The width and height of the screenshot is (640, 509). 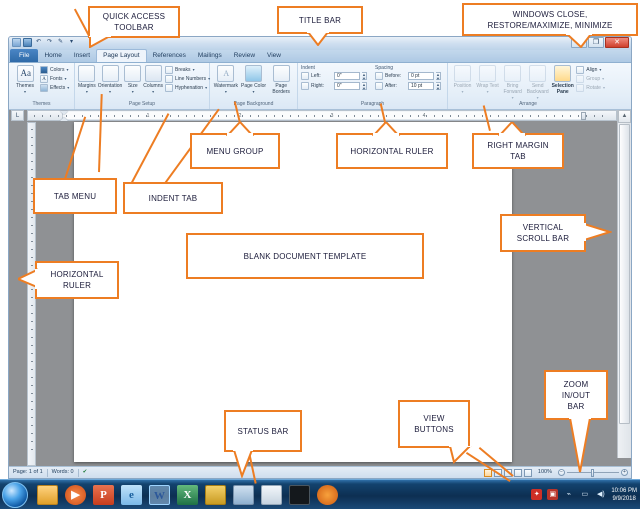 I want to click on tab-mailings: Mailings, so click(x=210, y=56).